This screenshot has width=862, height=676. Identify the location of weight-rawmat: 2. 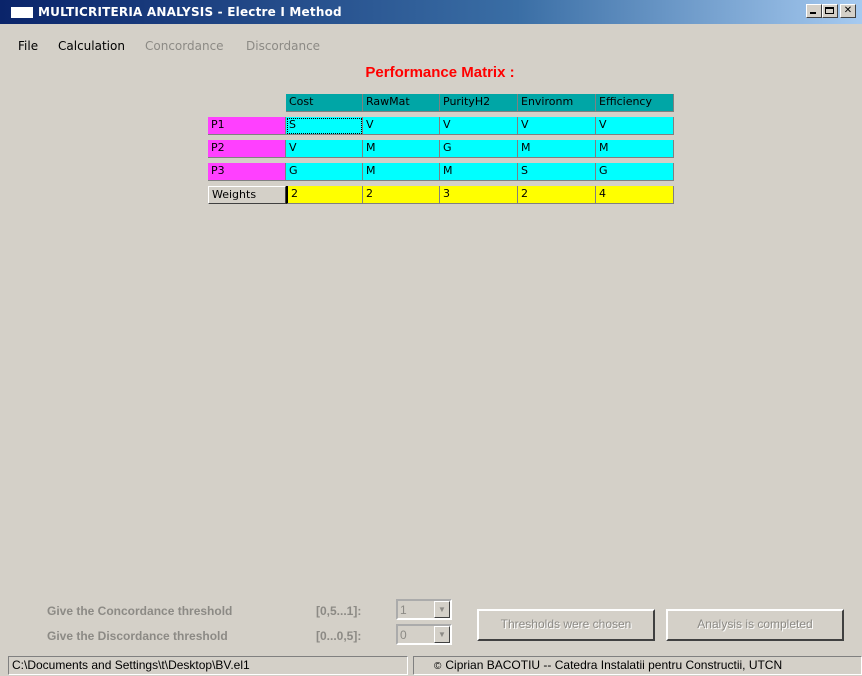
(401, 195).